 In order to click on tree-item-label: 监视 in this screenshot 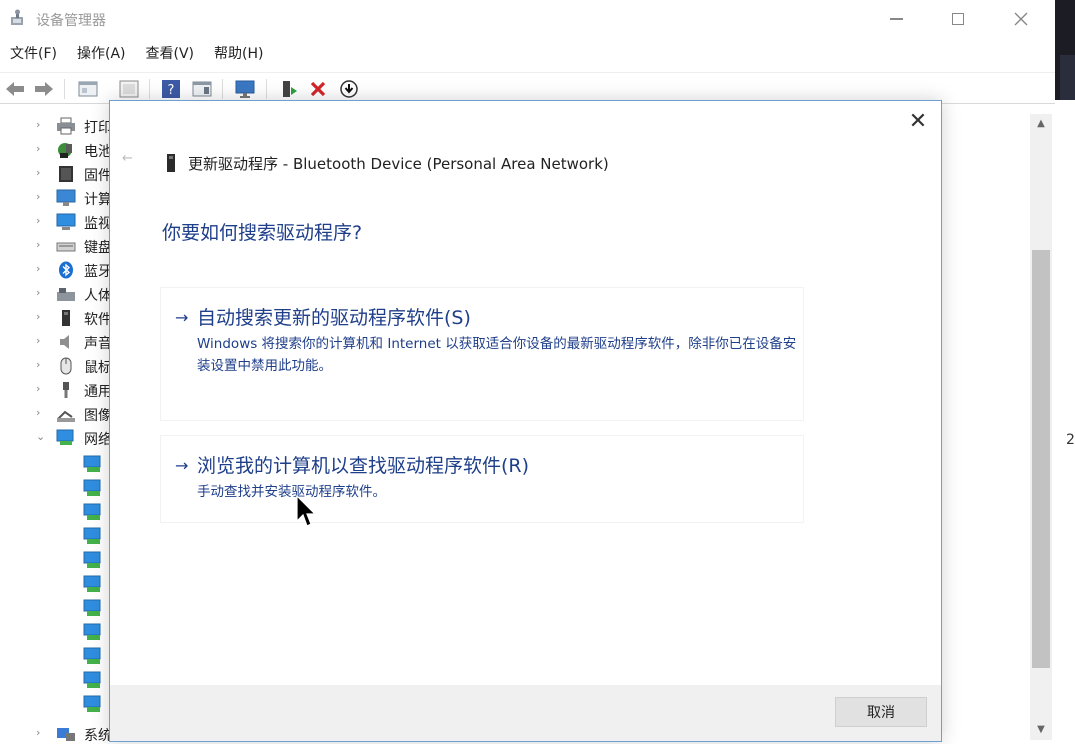, I will do `click(98, 224)`.